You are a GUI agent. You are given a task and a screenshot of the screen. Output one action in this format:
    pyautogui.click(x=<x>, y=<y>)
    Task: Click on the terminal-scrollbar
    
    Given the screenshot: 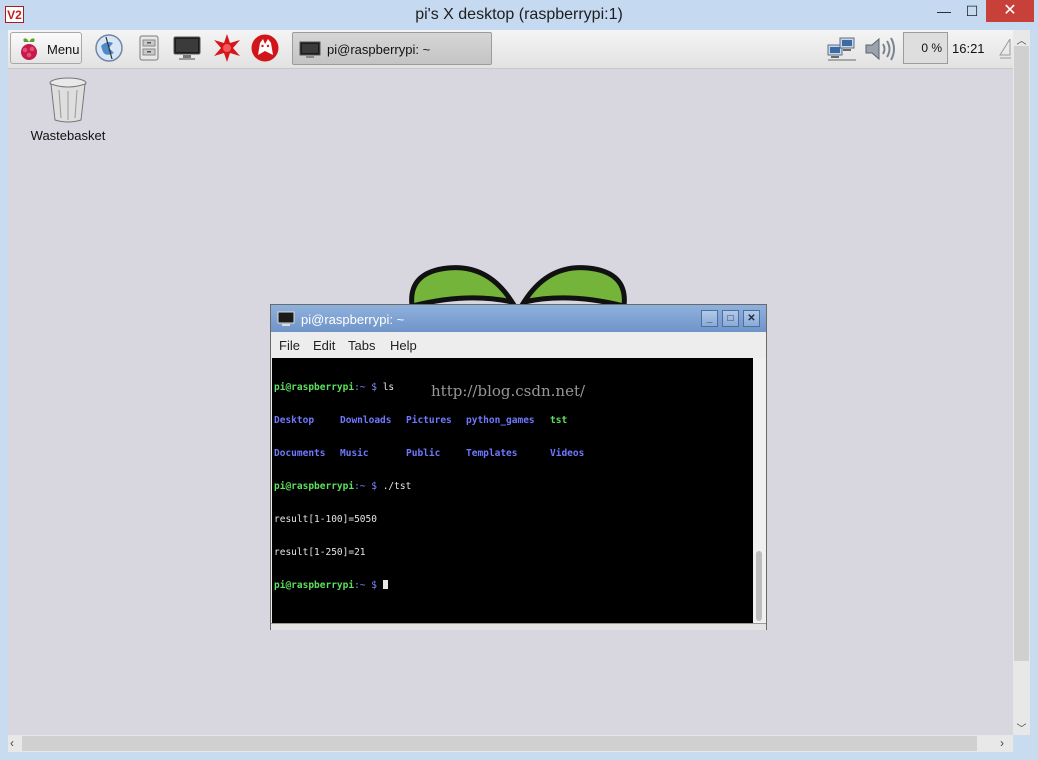 What is the action you would take?
    pyautogui.click(x=759, y=490)
    